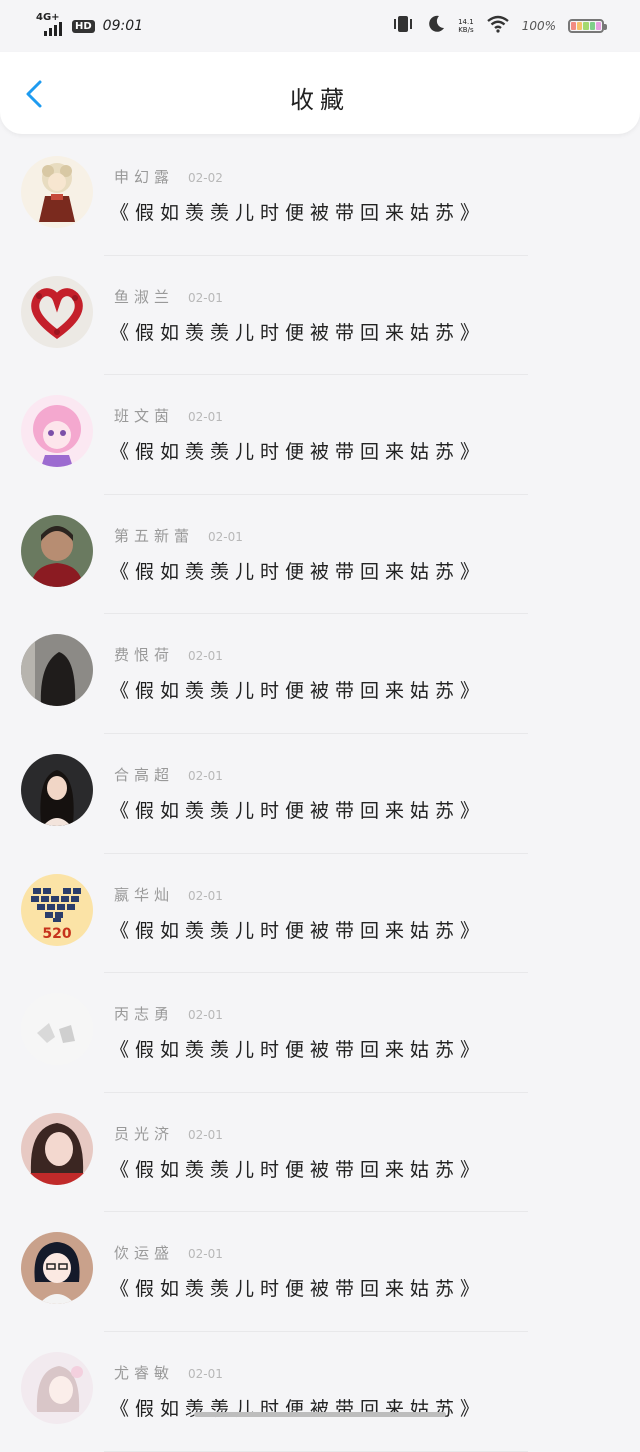 The height and width of the screenshot is (1452, 640). What do you see at coordinates (466, 26) in the screenshot?
I see `network-speed: 14.1 KB/s` at bounding box center [466, 26].